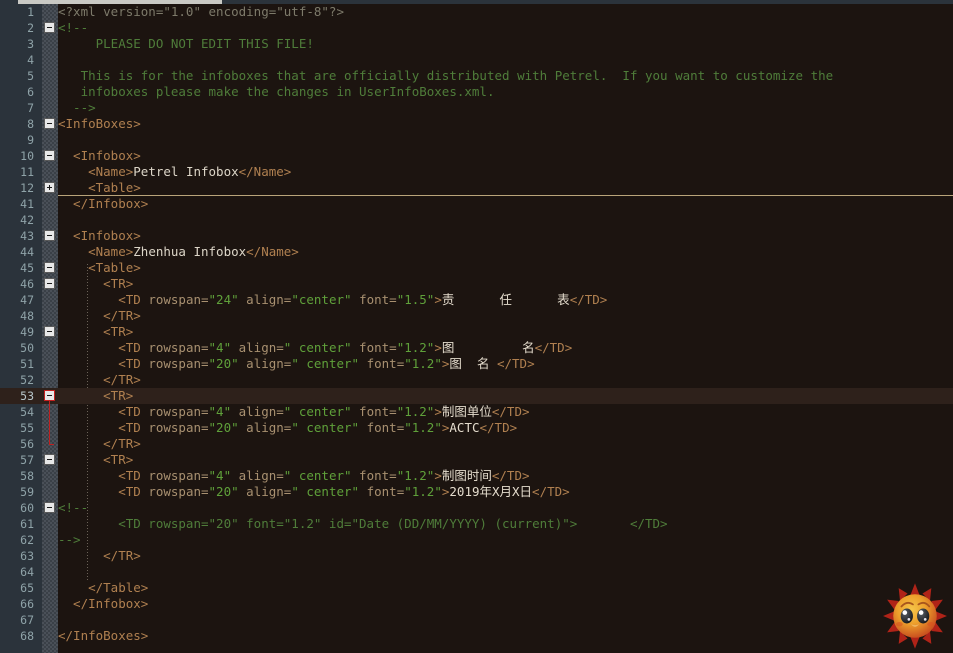  I want to click on code-line: 8 <InfoBoxes>, so click(476, 124).